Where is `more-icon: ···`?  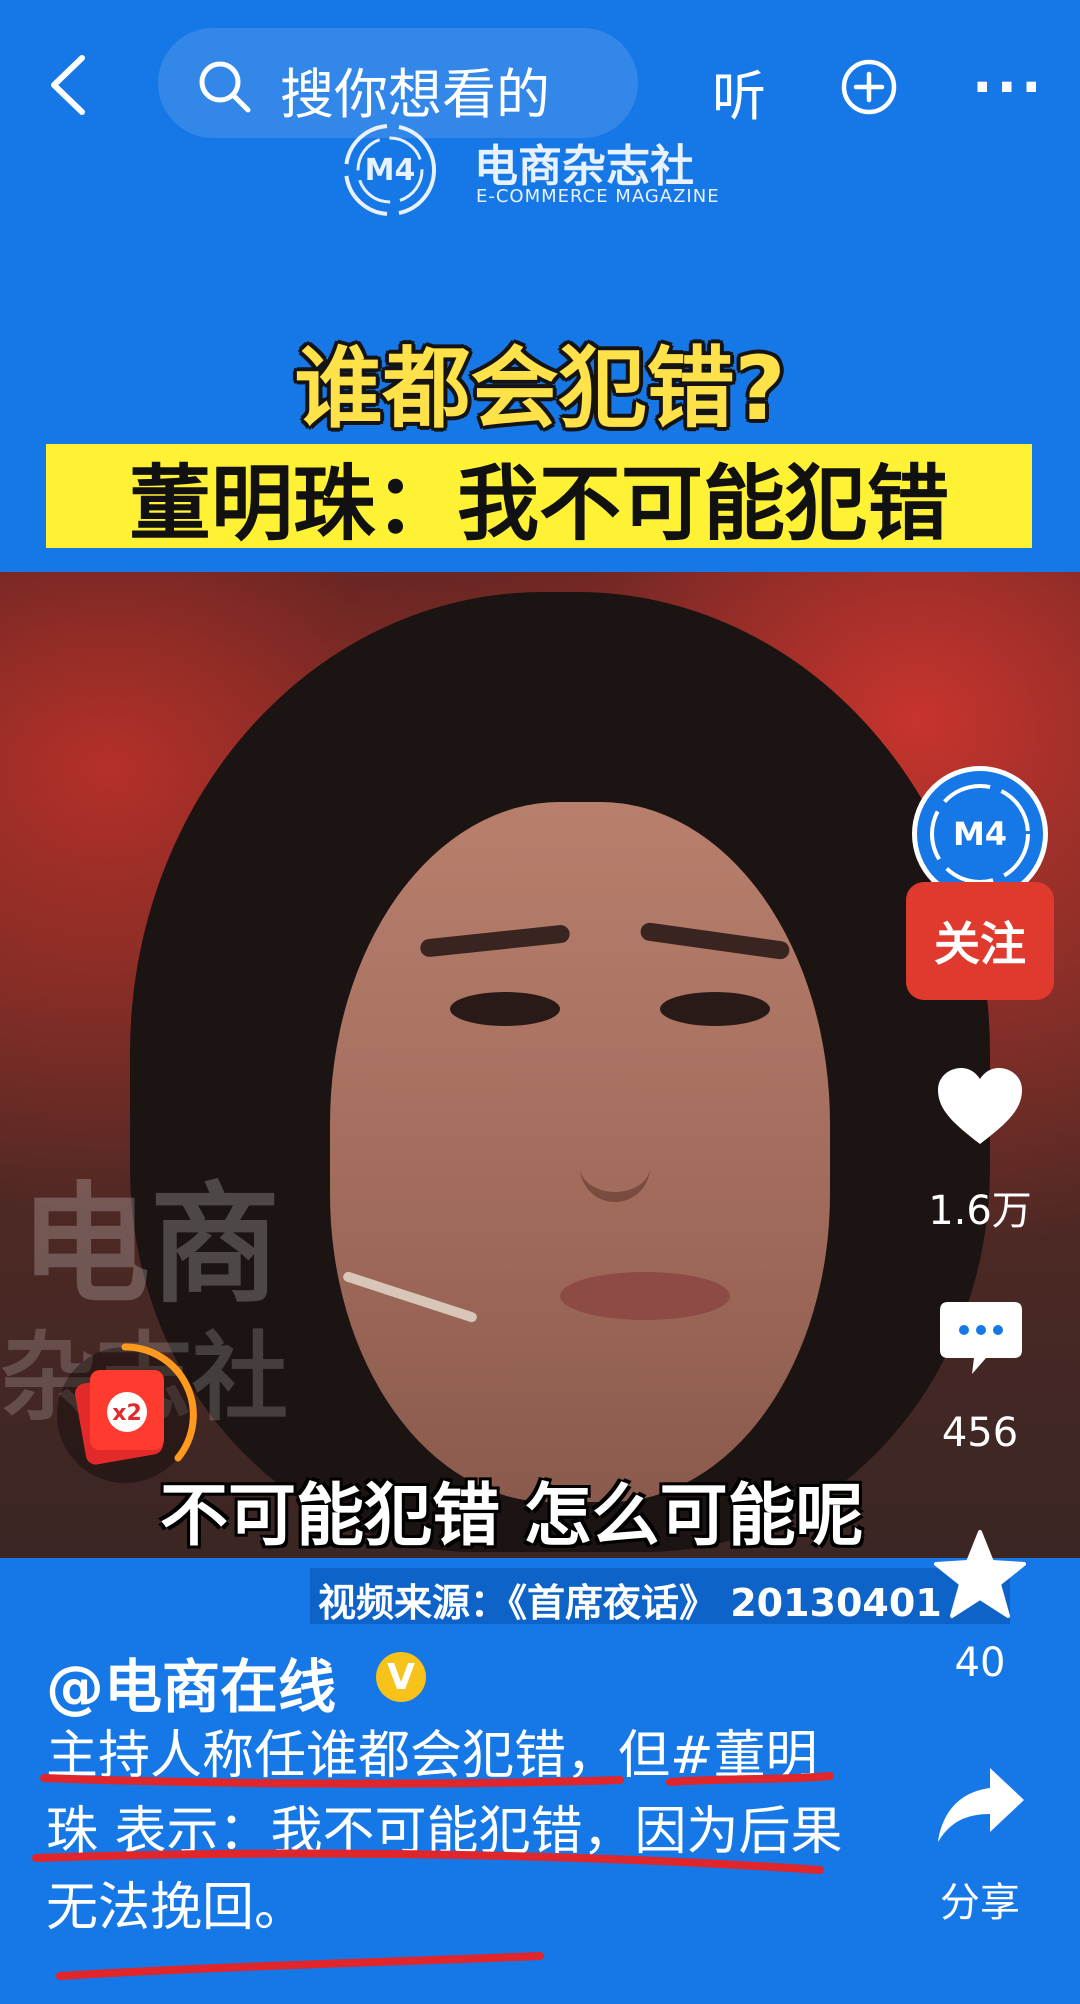
more-icon: ··· is located at coordinates (1009, 87).